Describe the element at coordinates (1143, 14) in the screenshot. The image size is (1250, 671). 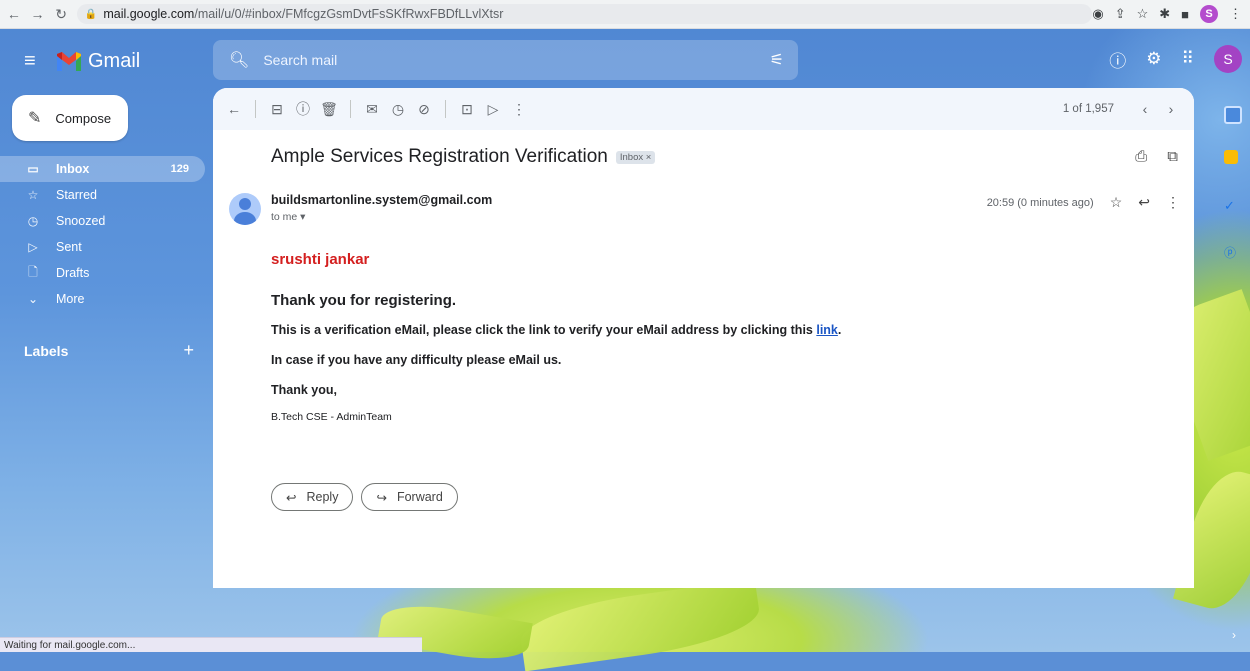
I see `bookmark-star-icon: ☆` at that location.